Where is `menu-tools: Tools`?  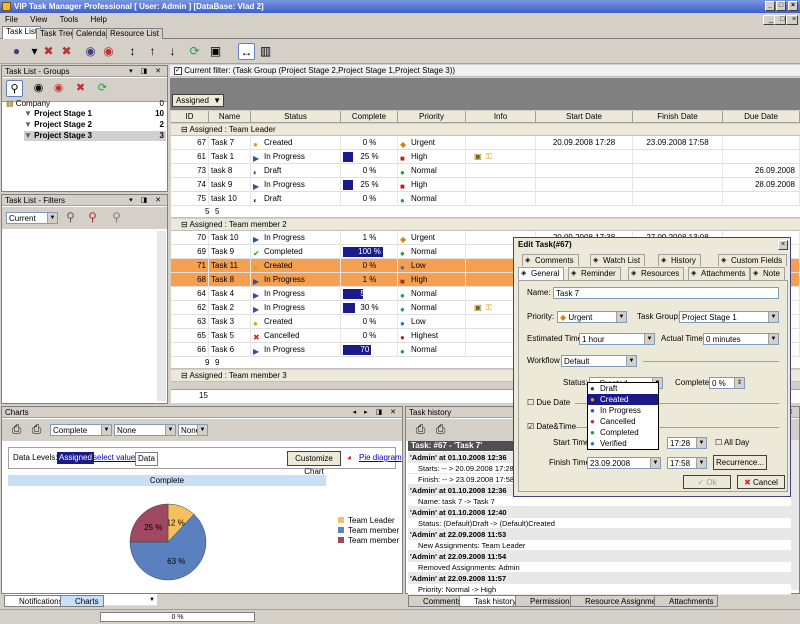 menu-tools: Tools is located at coordinates (69, 19).